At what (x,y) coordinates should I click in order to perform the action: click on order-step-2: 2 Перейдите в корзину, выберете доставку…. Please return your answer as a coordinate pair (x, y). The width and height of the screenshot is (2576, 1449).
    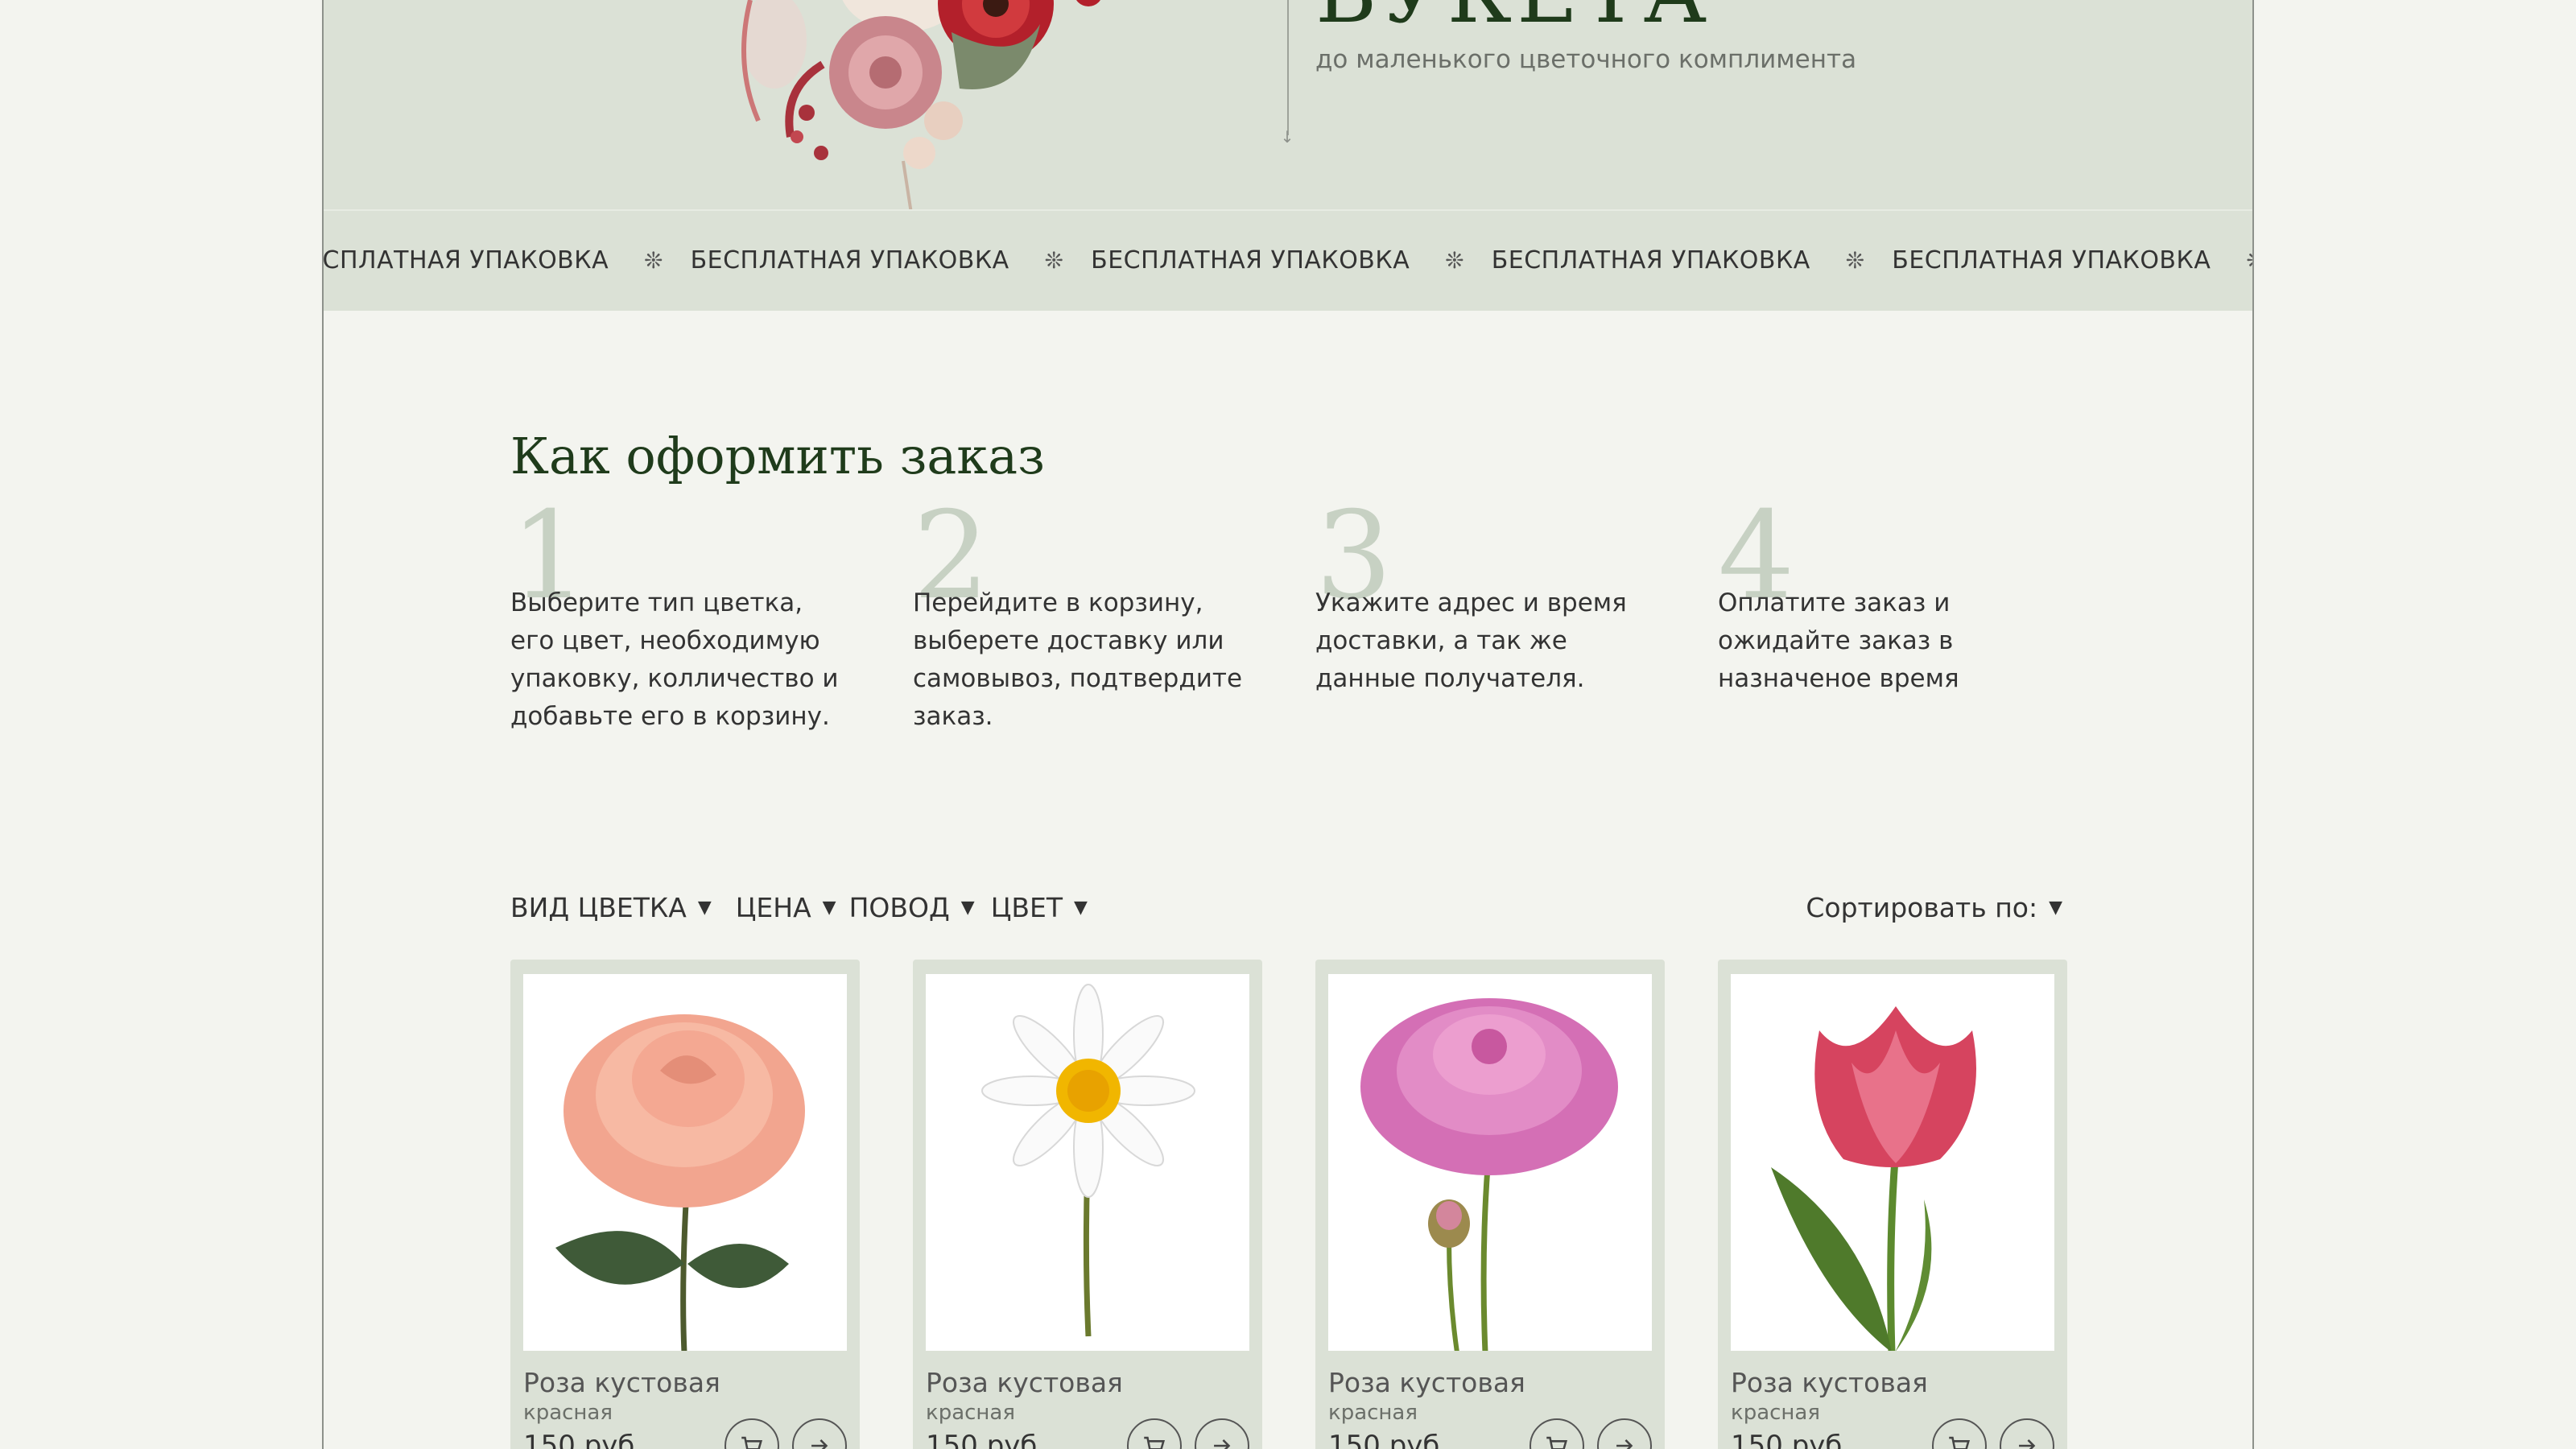
    Looking at the image, I should click on (1090, 646).